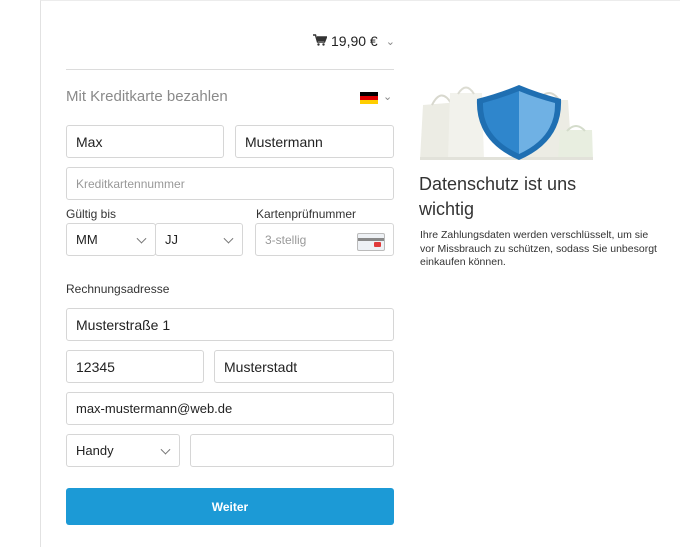 The width and height of the screenshot is (680, 547). I want to click on germany-flag-icon, so click(369, 98).